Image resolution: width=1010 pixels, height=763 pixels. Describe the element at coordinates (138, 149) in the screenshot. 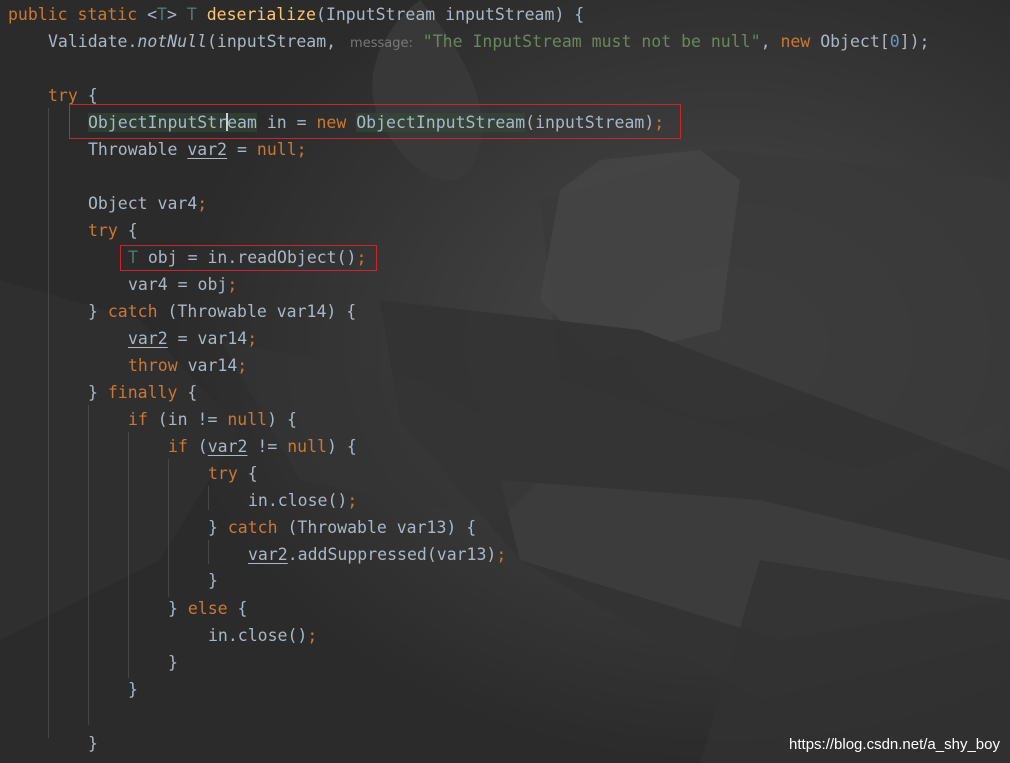

I see `type: Throwable` at that location.